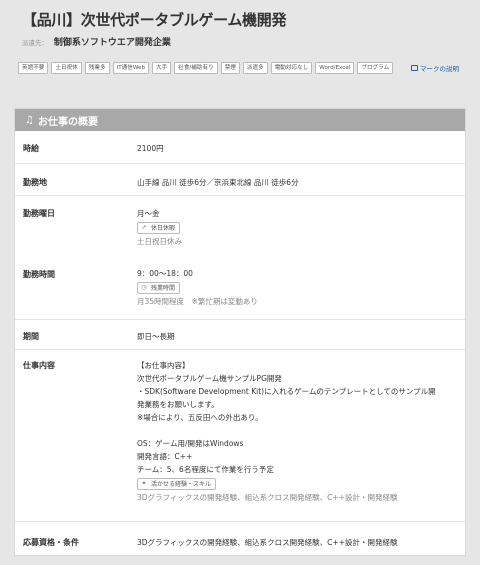 This screenshot has width=480, height=565. Describe the element at coordinates (144, 227) in the screenshot. I see `chart-up-icon: ↗` at that location.